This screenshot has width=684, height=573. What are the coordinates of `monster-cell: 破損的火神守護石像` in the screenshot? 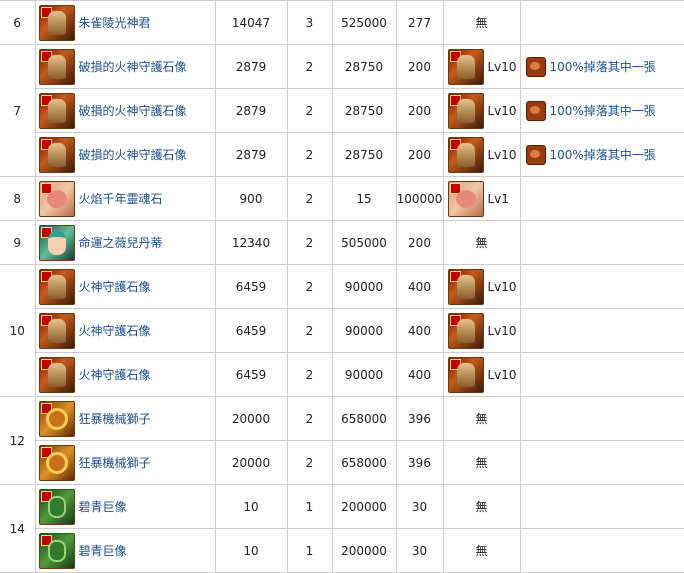 It's located at (125, 66).